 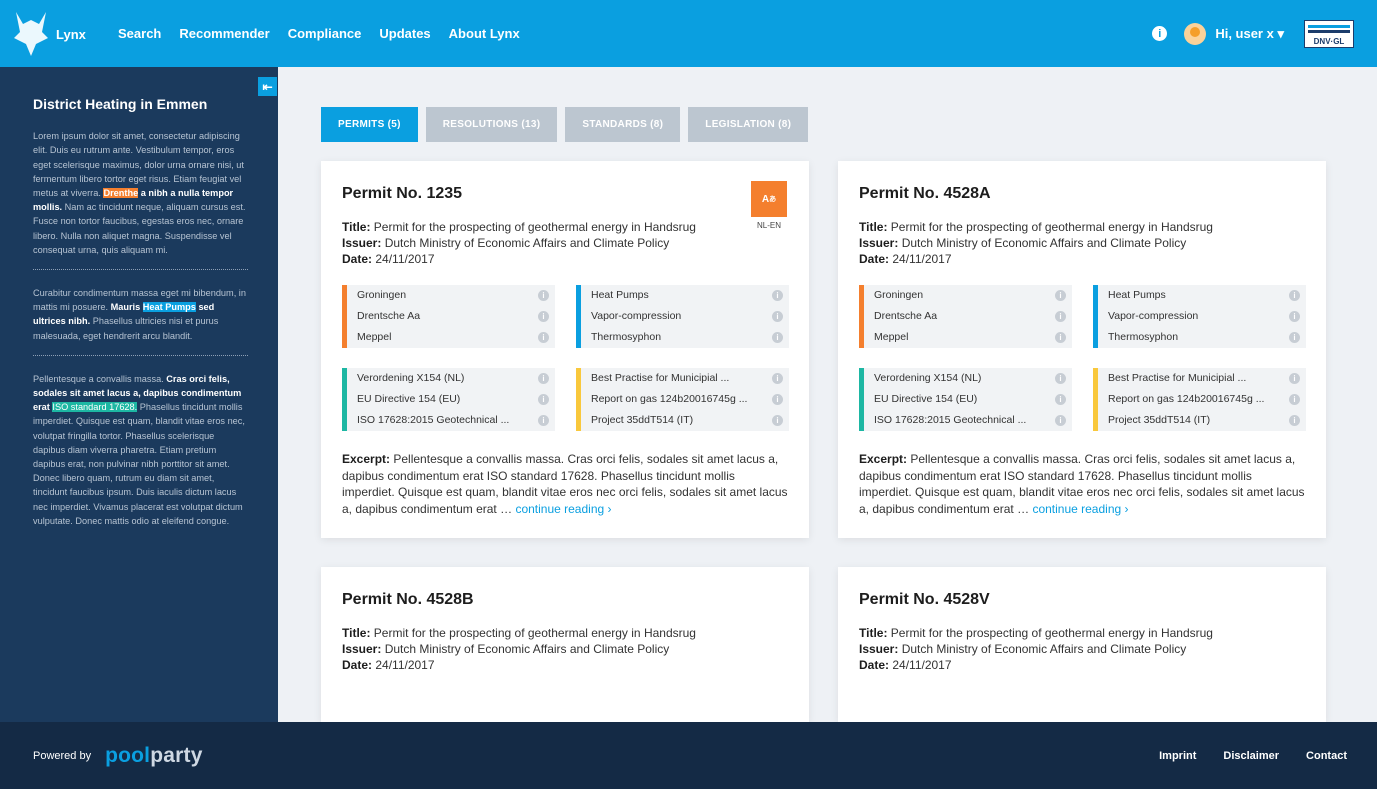 What do you see at coordinates (224, 33) in the screenshot?
I see `nav-recommender: Recommender` at bounding box center [224, 33].